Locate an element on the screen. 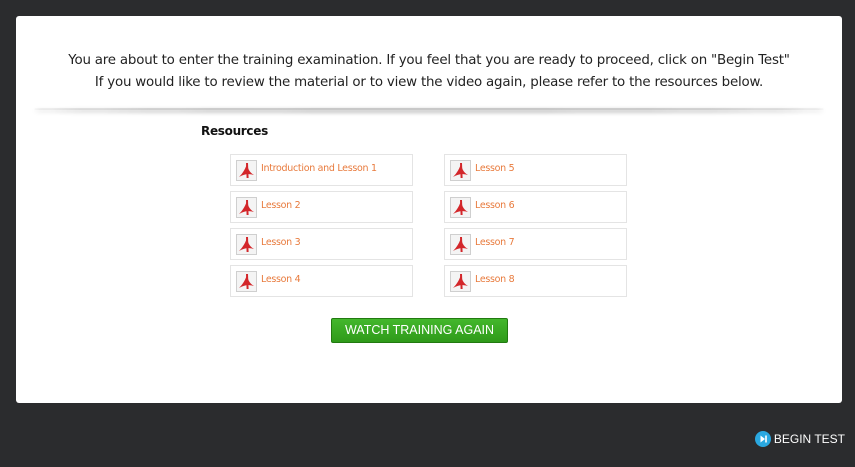  divider is located at coordinates (429, 109).